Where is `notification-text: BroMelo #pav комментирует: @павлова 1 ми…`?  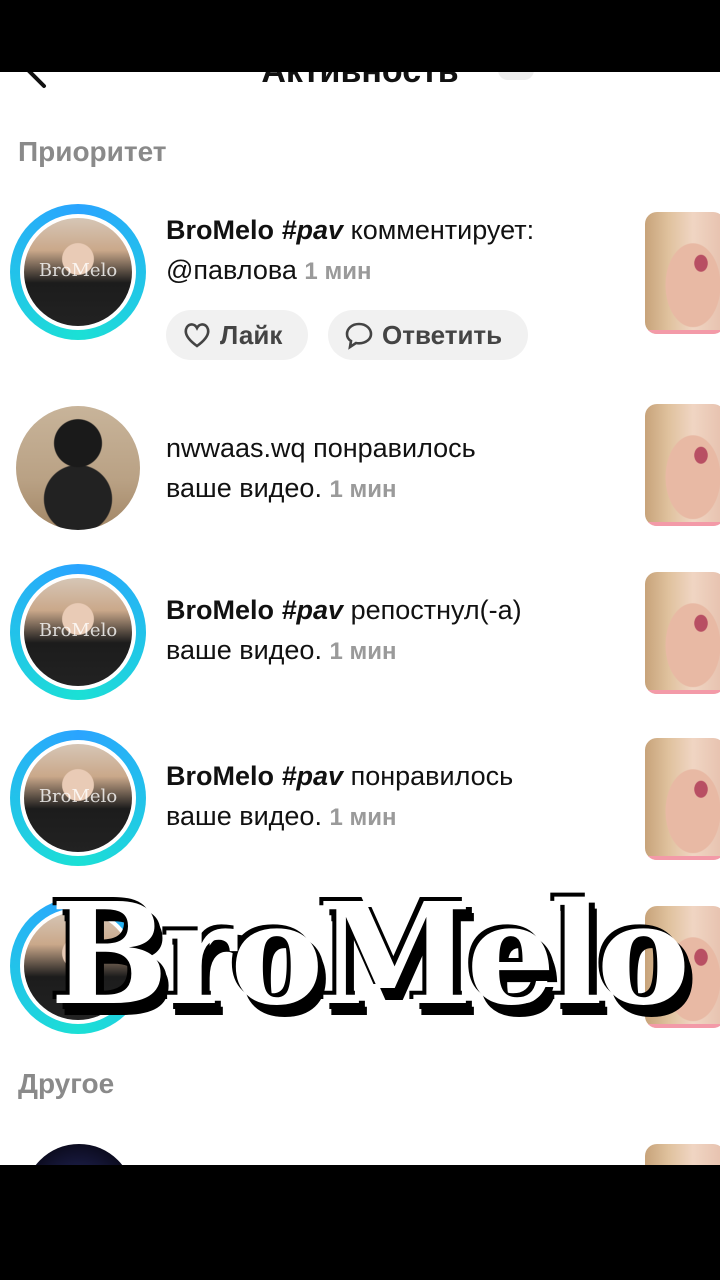
notification-text: BroMelo #pav комментирует: @павлова 1 ми… is located at coordinates (401, 251).